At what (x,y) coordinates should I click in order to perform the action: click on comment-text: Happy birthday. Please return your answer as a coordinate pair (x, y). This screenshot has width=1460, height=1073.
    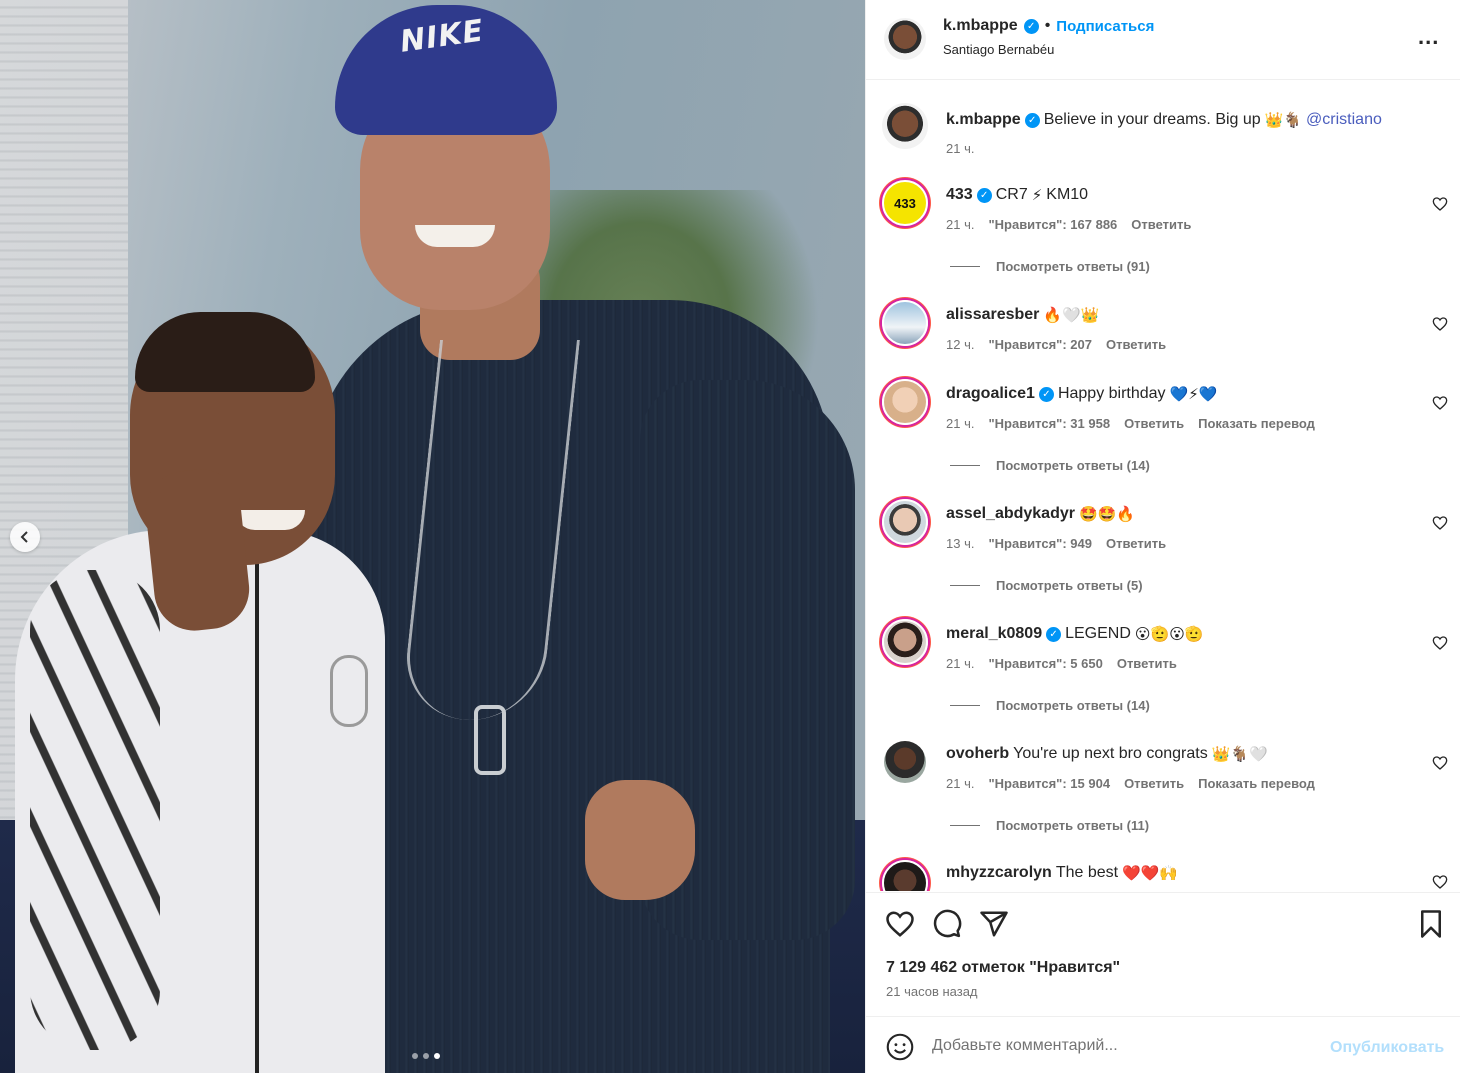
    Looking at the image, I should click on (1111, 393).